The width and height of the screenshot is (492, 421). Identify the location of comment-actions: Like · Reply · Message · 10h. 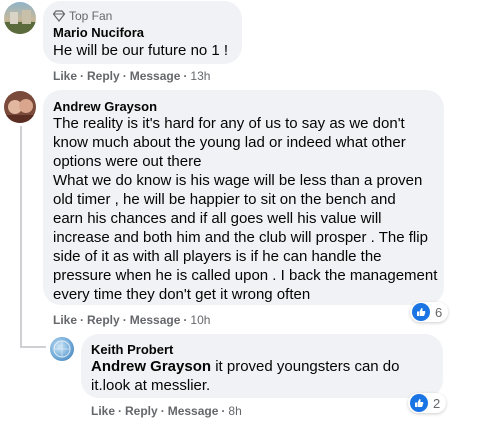
(131, 320).